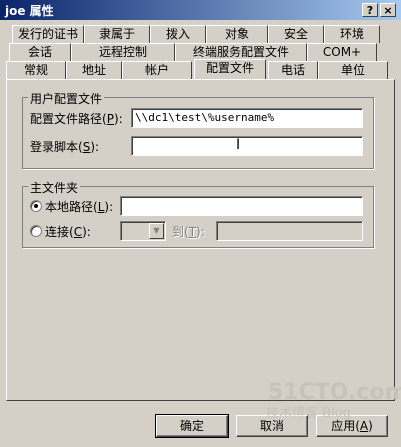 Image resolution: width=401 pixels, height=447 pixels. What do you see at coordinates (353, 70) in the screenshot?
I see `tab-organization: 单位` at bounding box center [353, 70].